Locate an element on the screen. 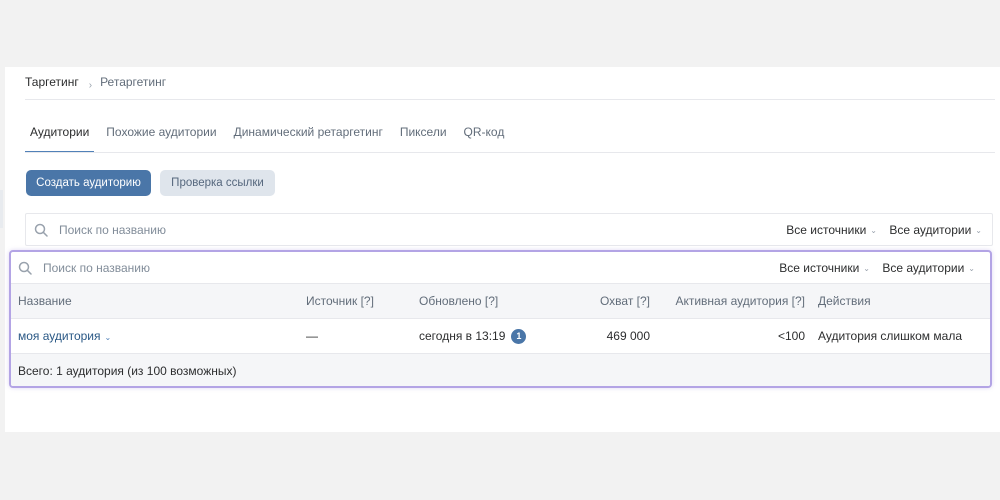  tab-dynamic-retargeting: Динамический ретаргетинг is located at coordinates (308, 137).